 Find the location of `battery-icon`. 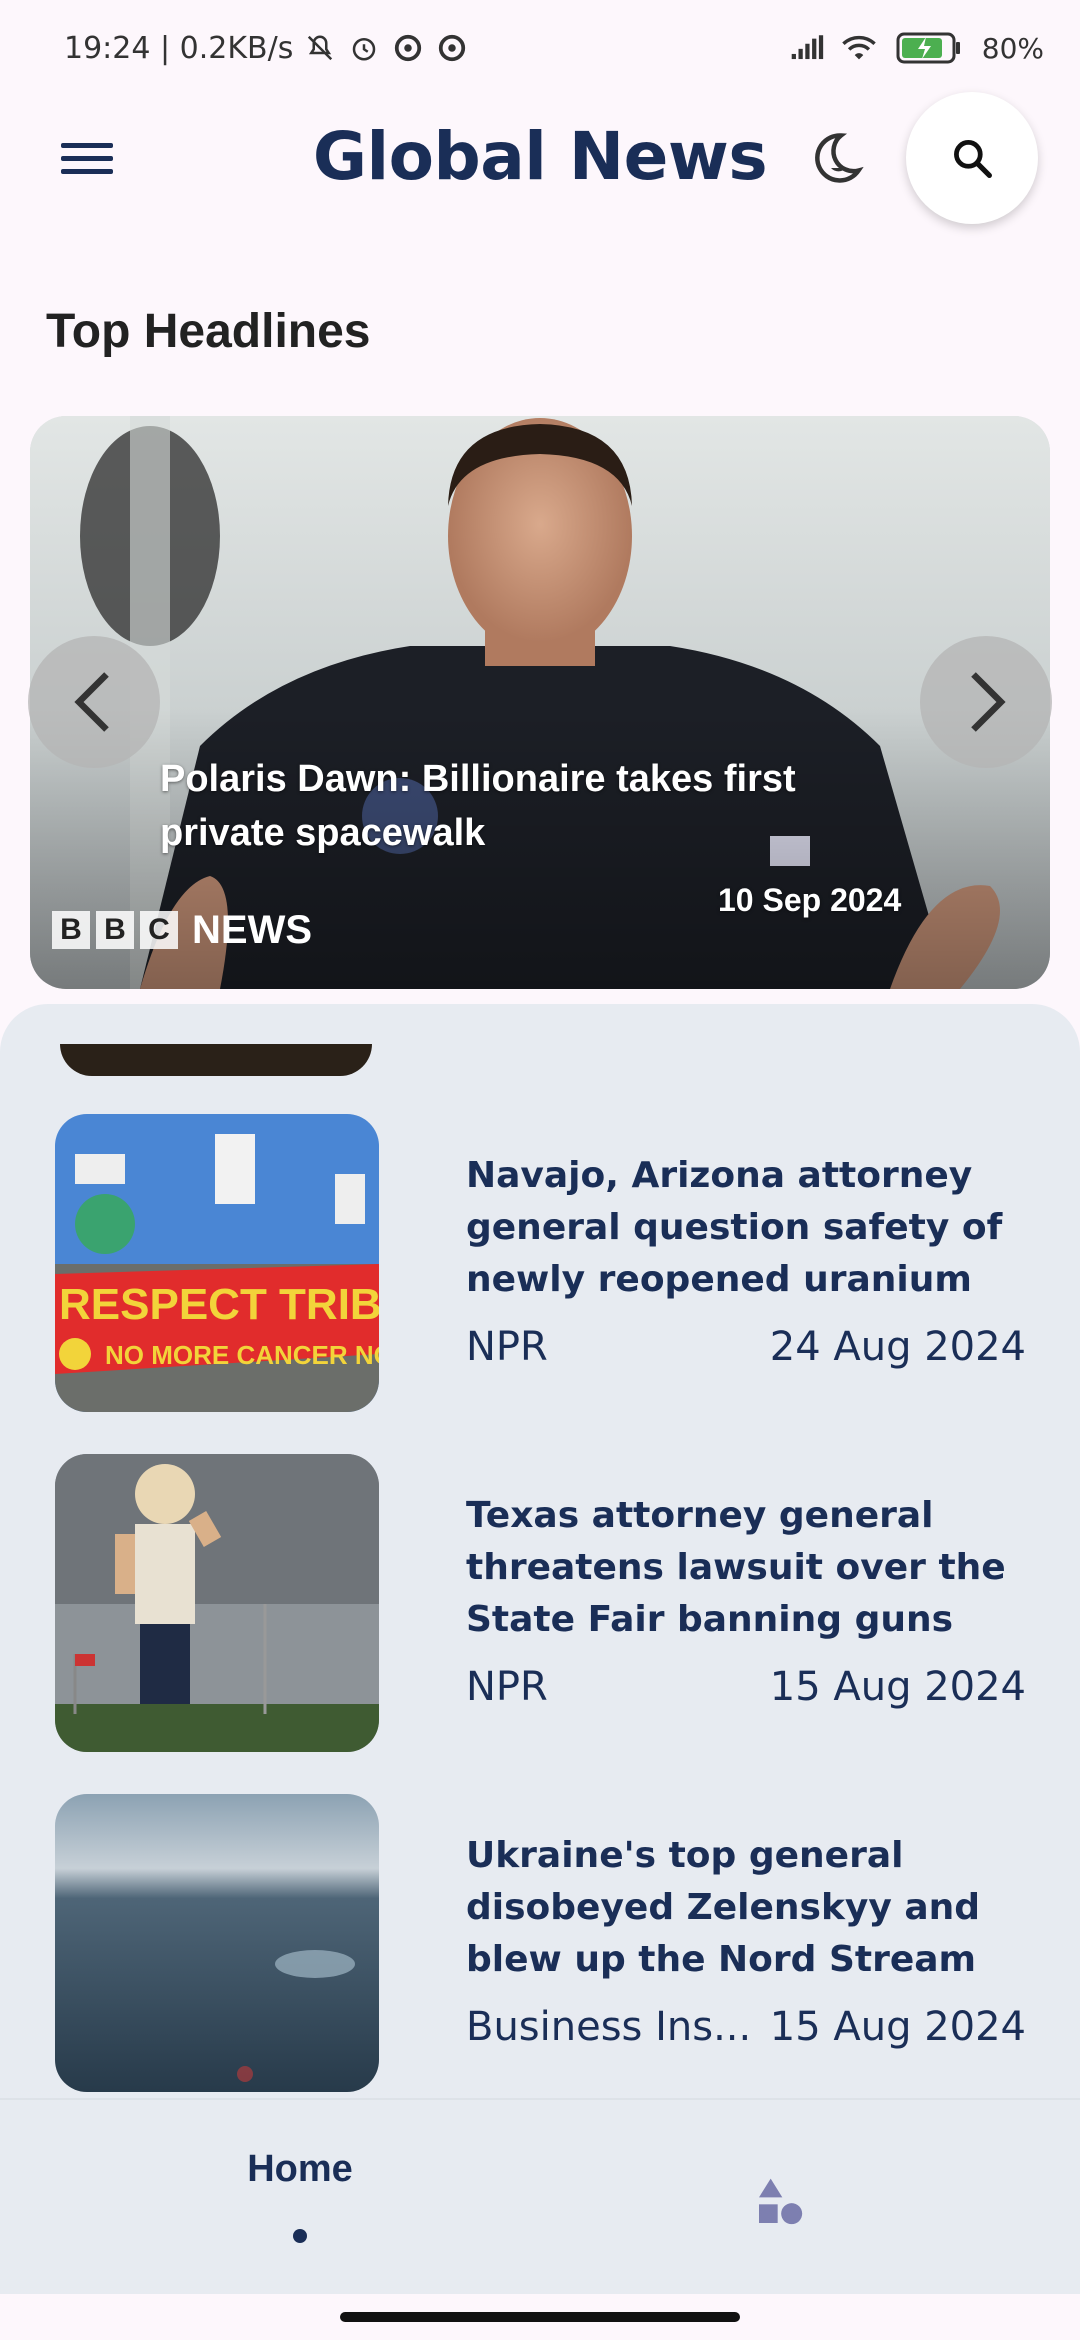

battery-icon is located at coordinates (929, 48).